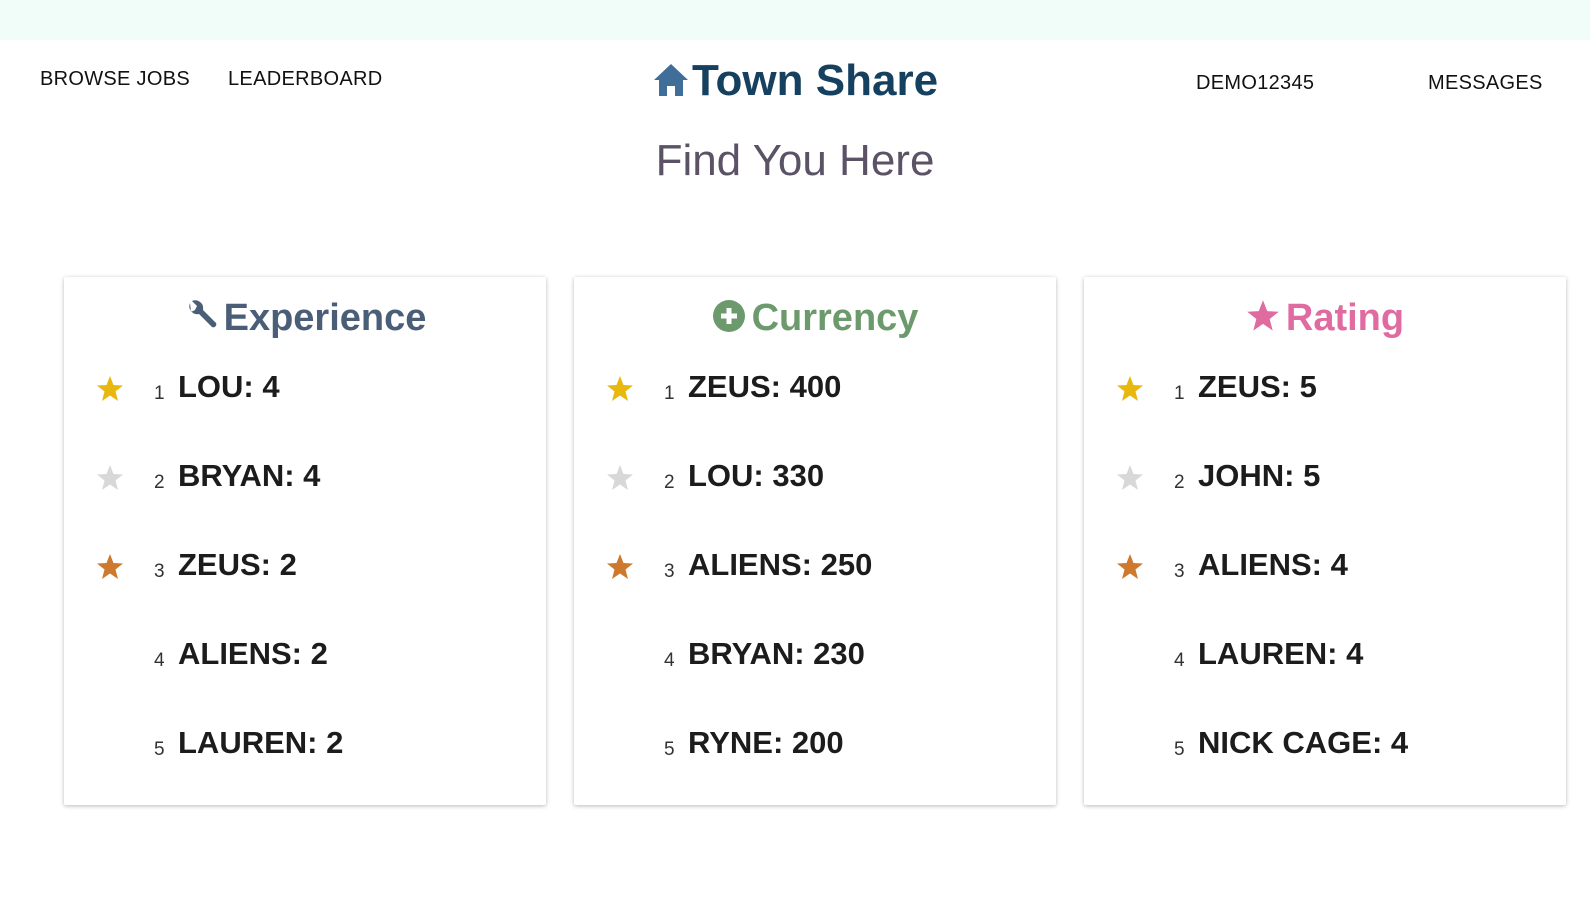 Image resolution: width=1590 pixels, height=902 pixels. Describe the element at coordinates (1303, 742) in the screenshot. I see `leaderboard-entry: NICK CAGE: 4` at that location.